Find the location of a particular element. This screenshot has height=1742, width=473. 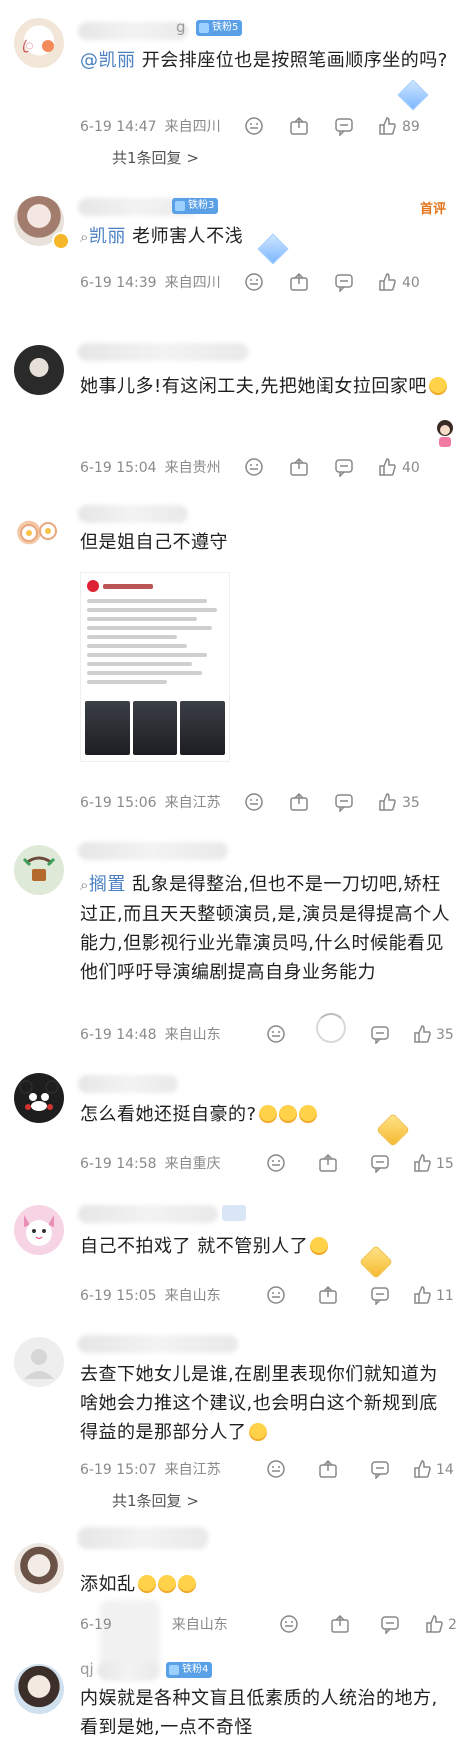

fan-badge: 铁粉4 is located at coordinates (189, 1670).